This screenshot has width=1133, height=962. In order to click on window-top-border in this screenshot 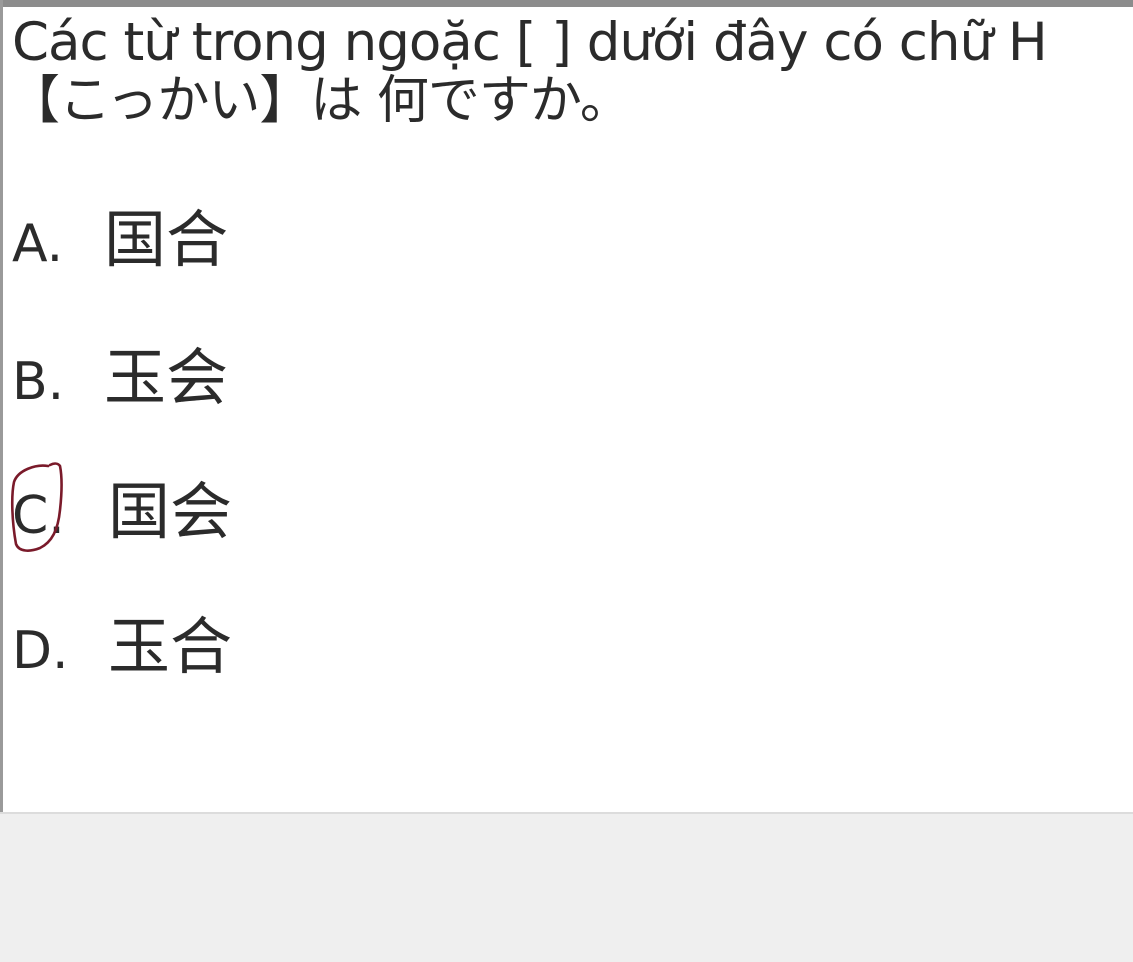, I will do `click(566, 3)`.